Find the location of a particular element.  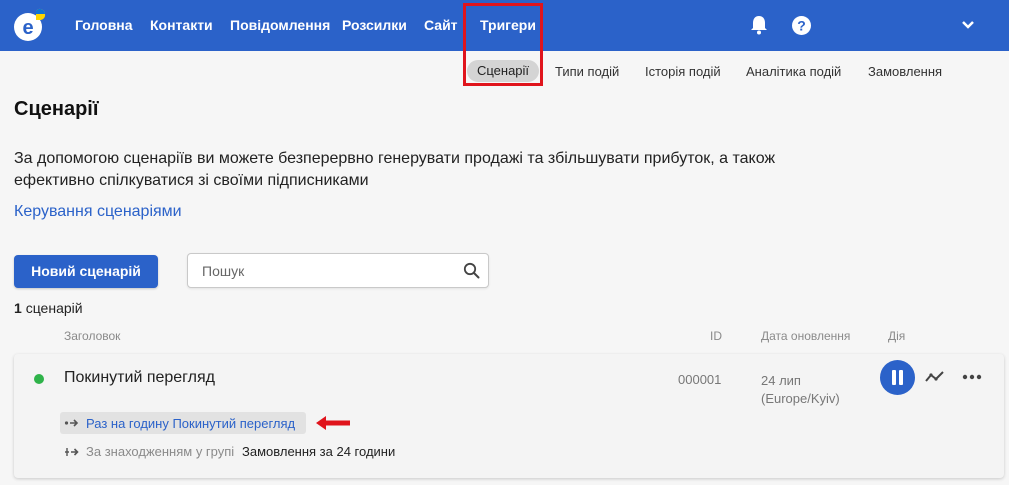

highlight-annotation-box is located at coordinates (503, 44).